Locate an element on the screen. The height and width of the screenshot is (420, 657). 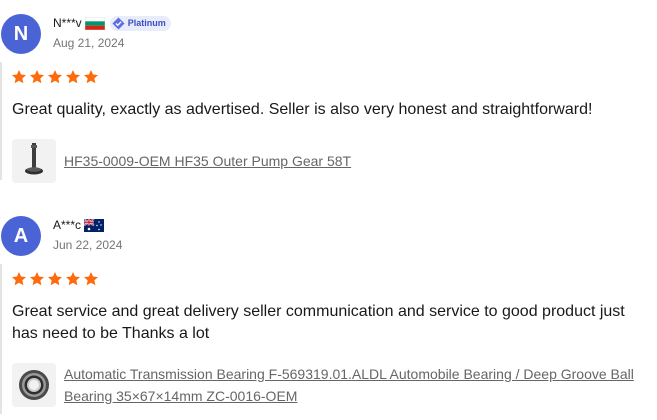
bearing-image is located at coordinates (34, 385).